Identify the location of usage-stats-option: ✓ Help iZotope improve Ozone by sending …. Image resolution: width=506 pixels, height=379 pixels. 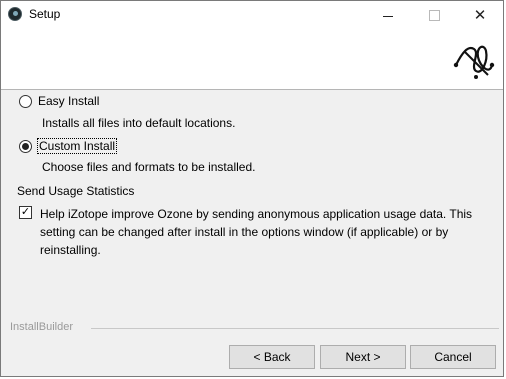
(255, 232).